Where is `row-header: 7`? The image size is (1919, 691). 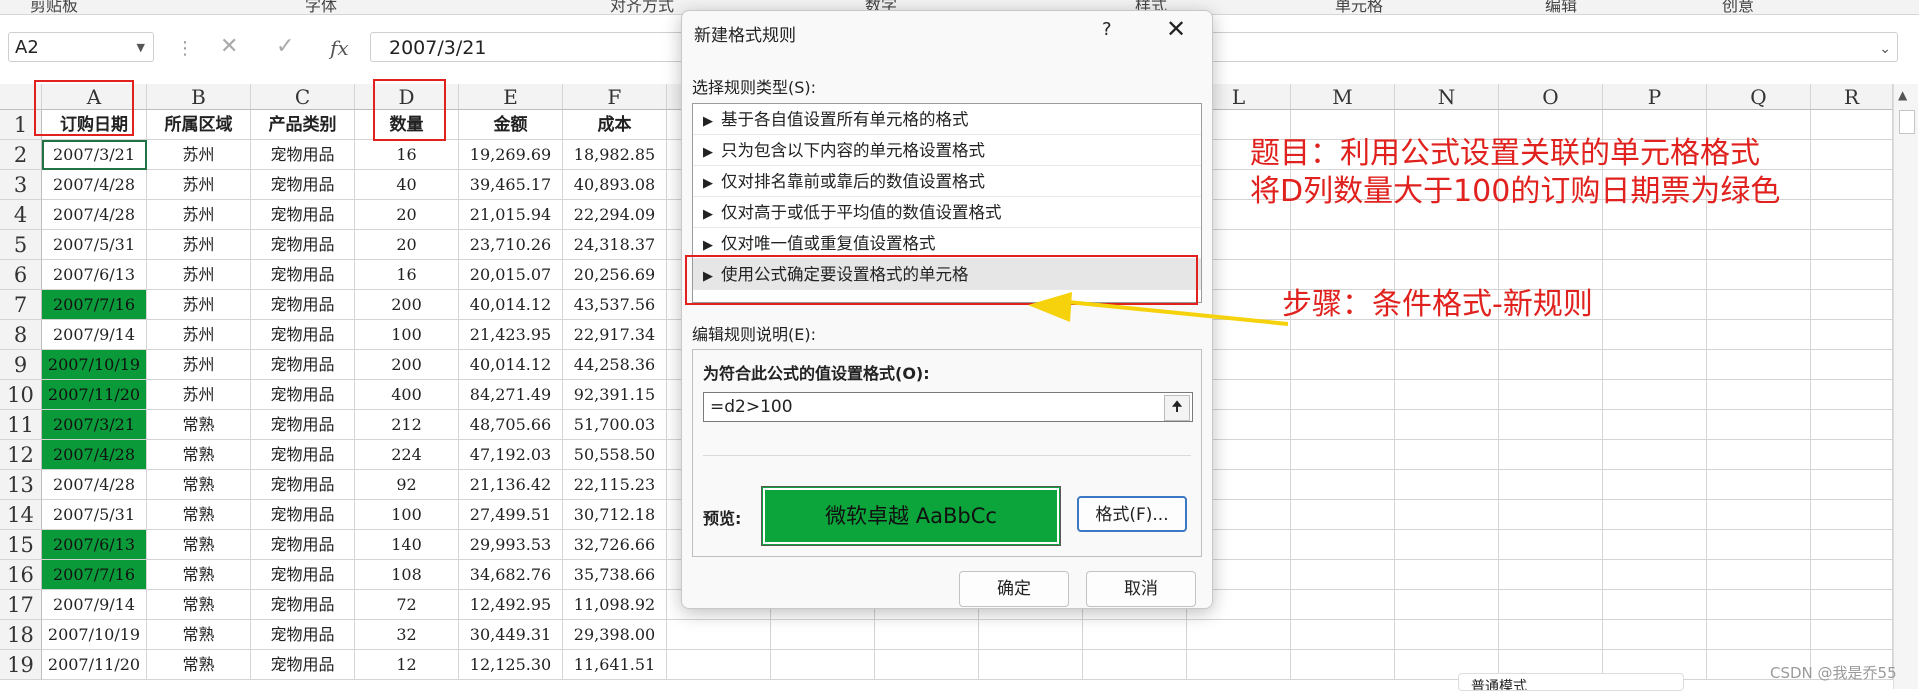 row-header: 7 is located at coordinates (21, 305).